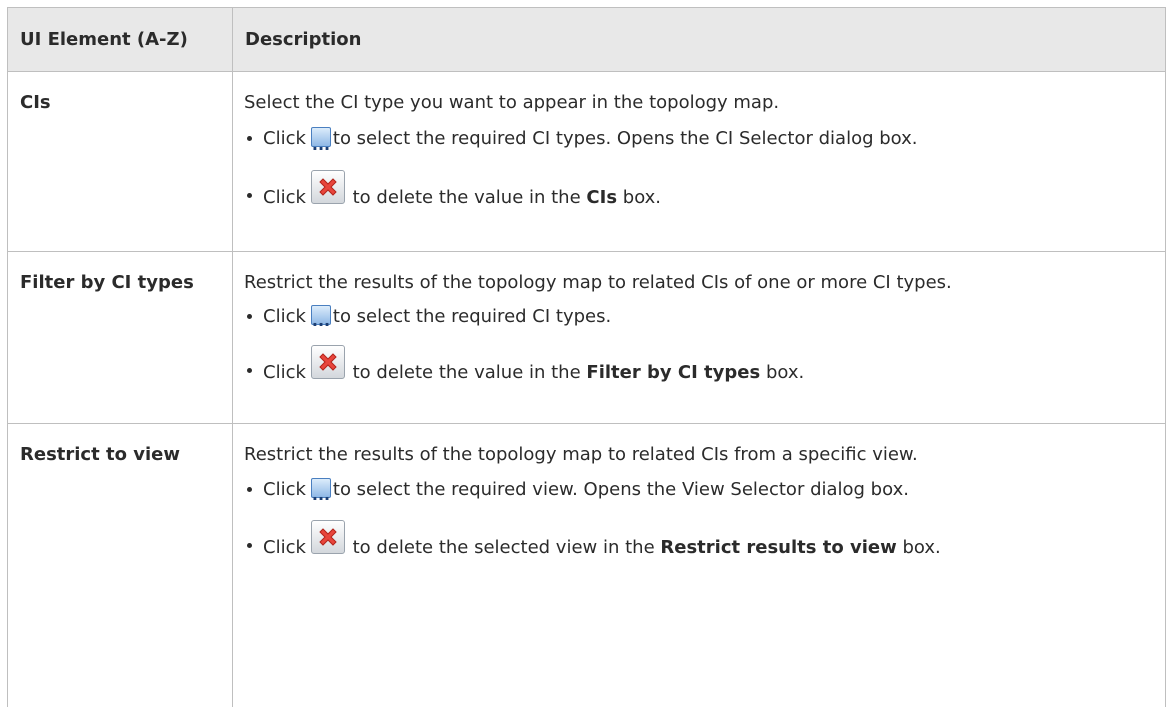 The height and width of the screenshot is (707, 1167). Describe the element at coordinates (699, 39) in the screenshot. I see `header-description: Description` at that location.